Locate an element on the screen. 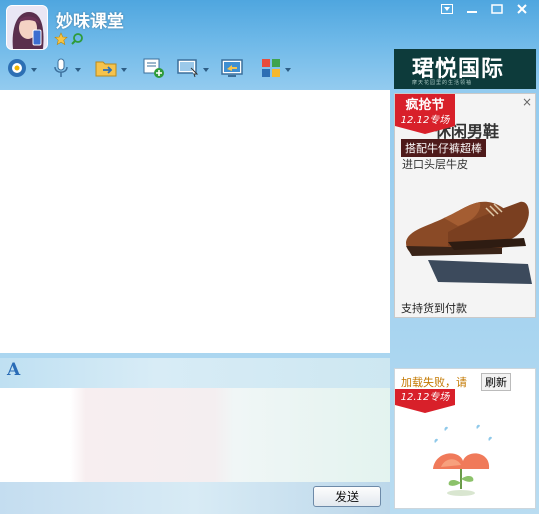 The width and height of the screenshot is (539, 514). send-file-button is located at coordinates (110, 70).